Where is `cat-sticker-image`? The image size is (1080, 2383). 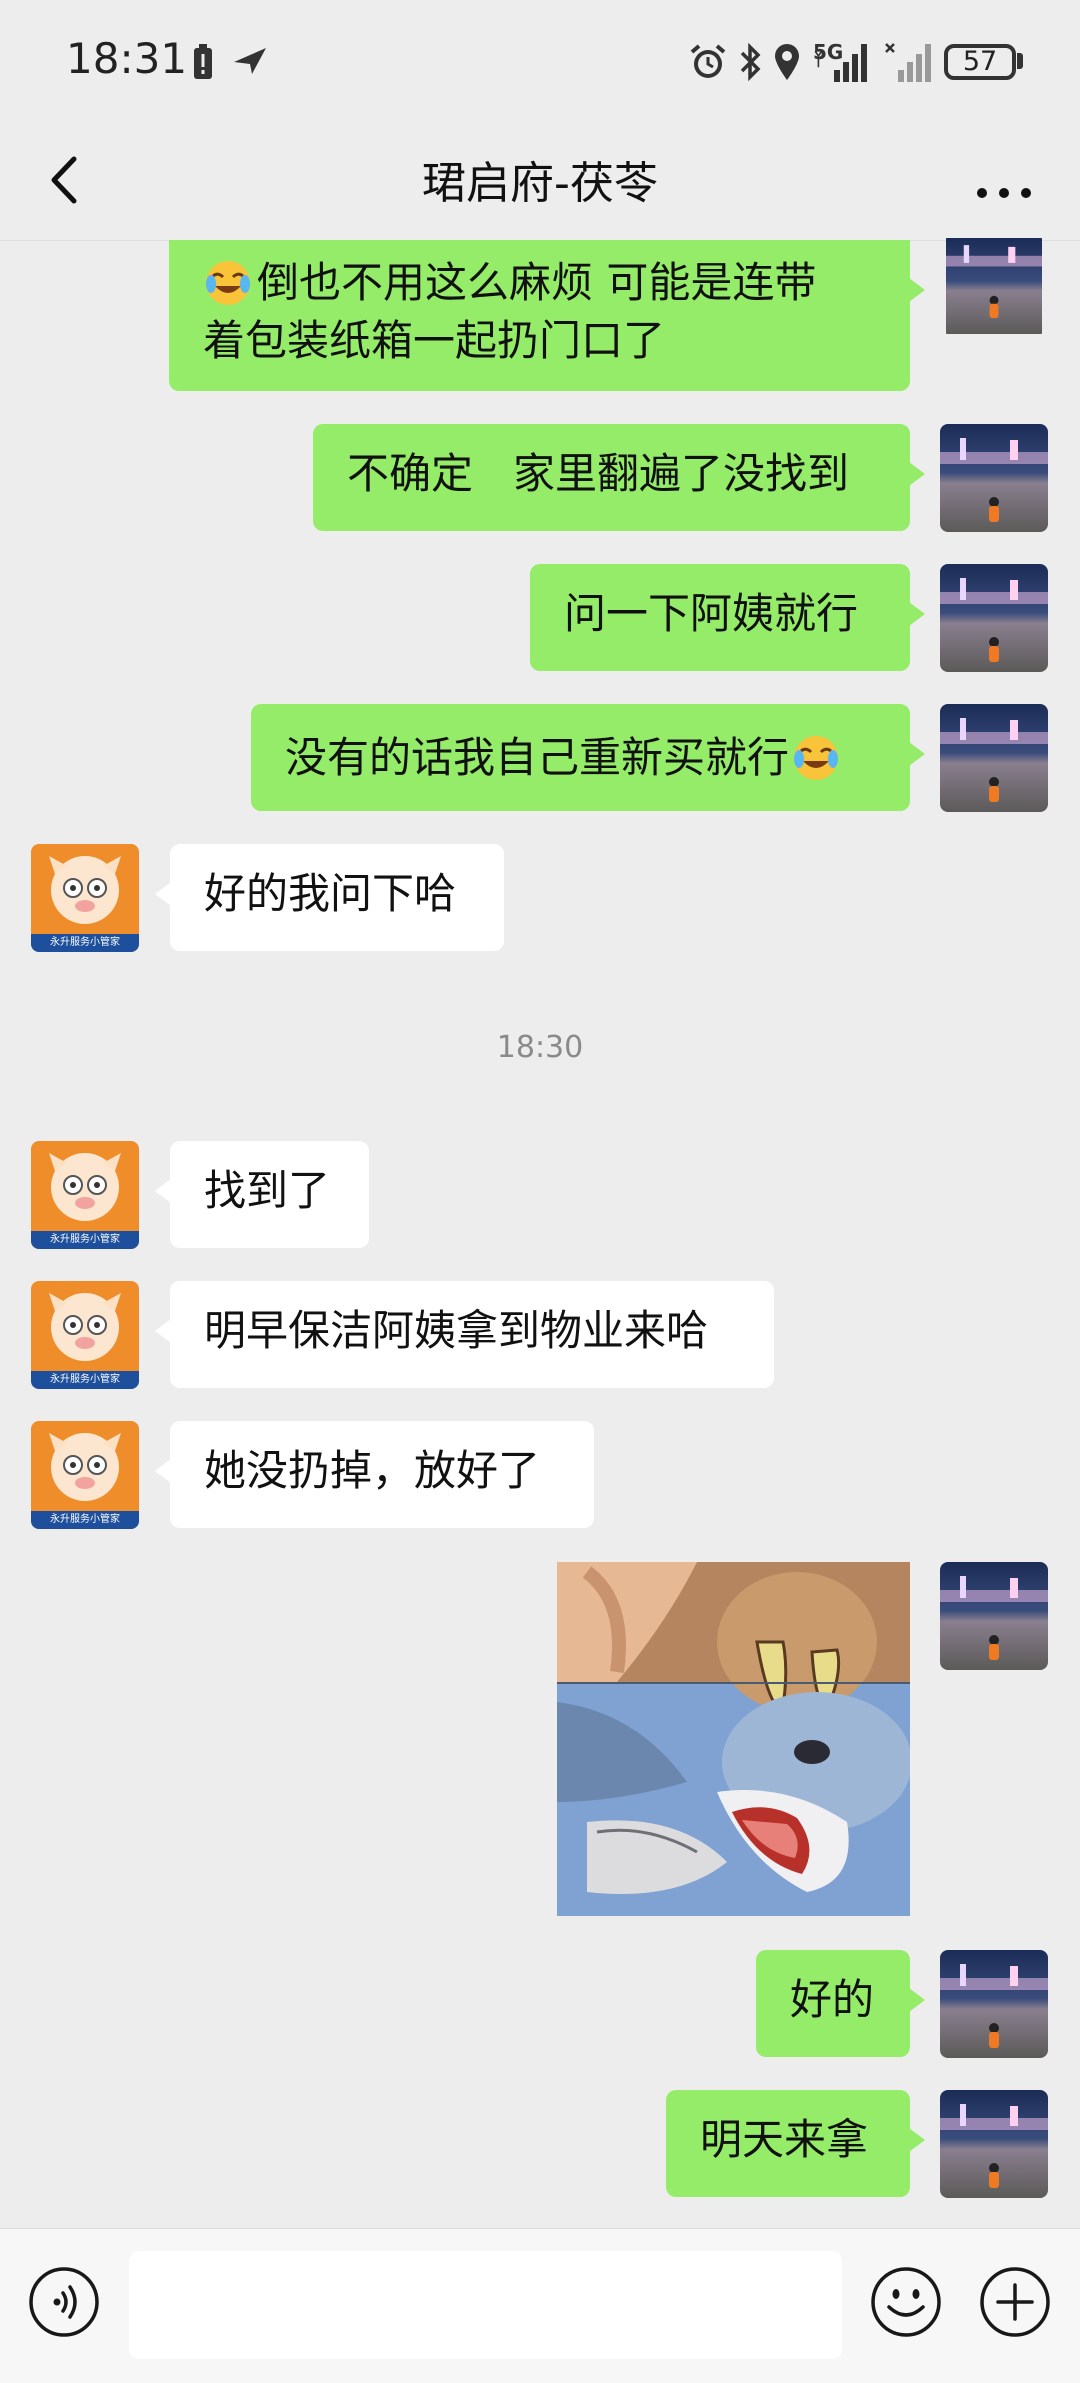
cat-sticker-image is located at coordinates (733, 1739).